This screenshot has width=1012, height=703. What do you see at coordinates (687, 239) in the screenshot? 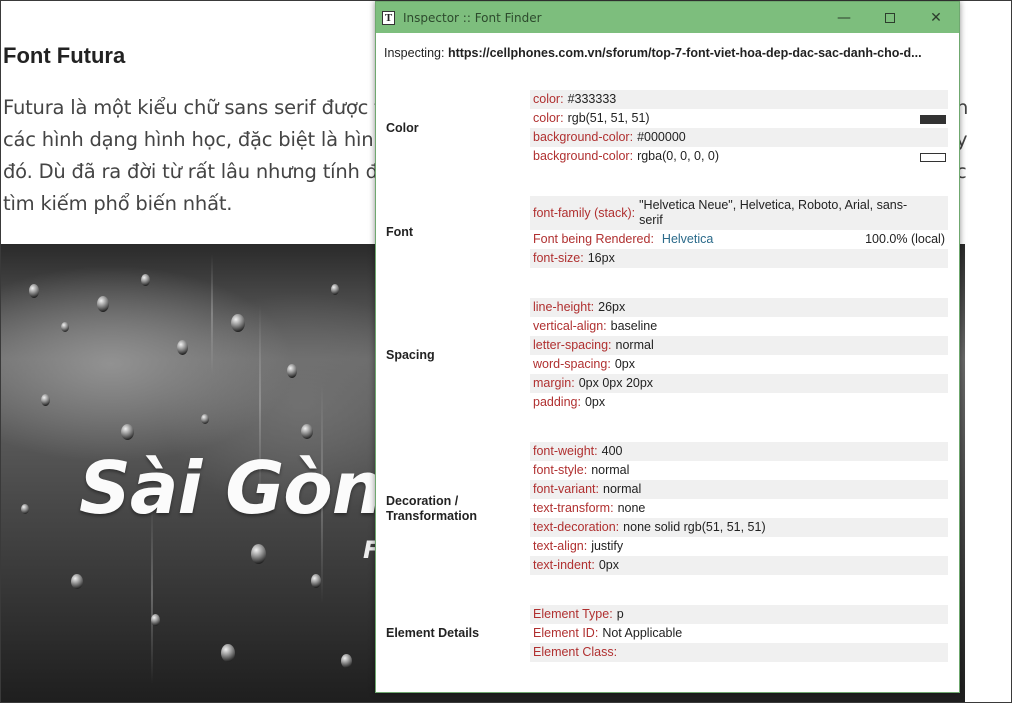
I see `rendered-font-link: Helvetica` at bounding box center [687, 239].